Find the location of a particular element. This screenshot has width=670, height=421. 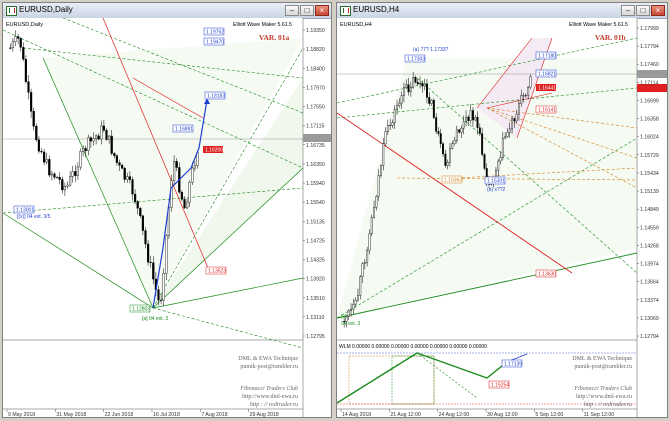

price-tag: 1.17303 is located at coordinates (416, 60).